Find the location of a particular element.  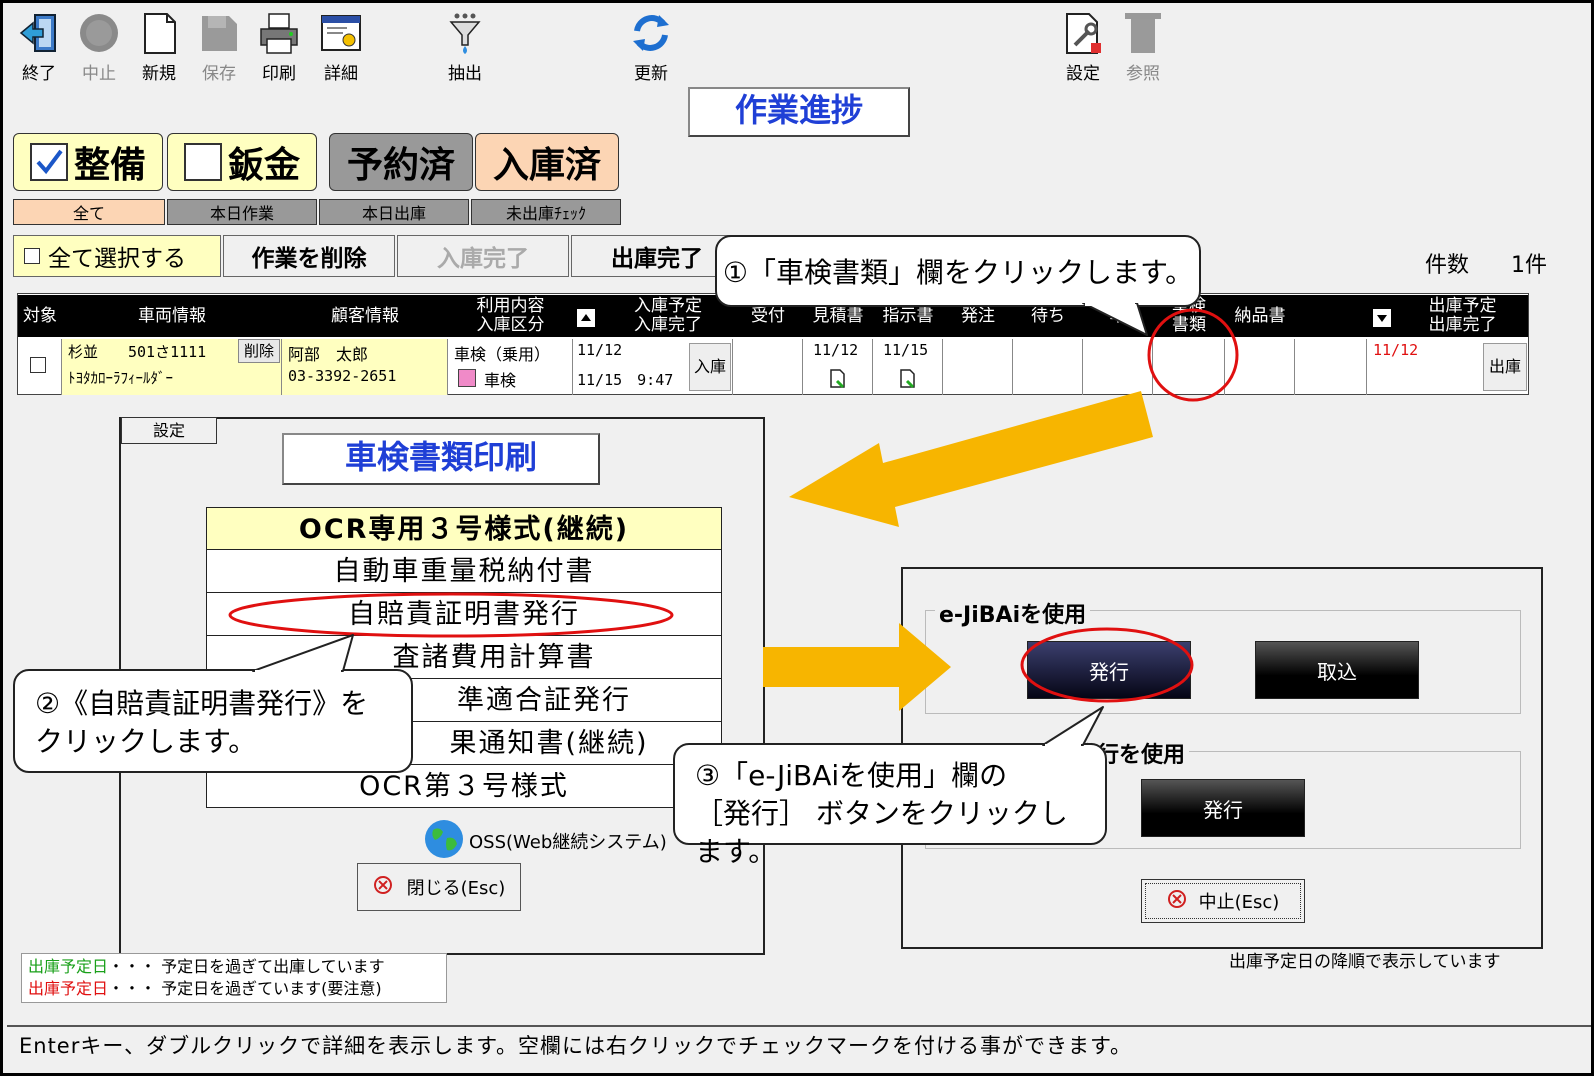

toolbar-exit-button: 終了 is located at coordinates (39, 47).